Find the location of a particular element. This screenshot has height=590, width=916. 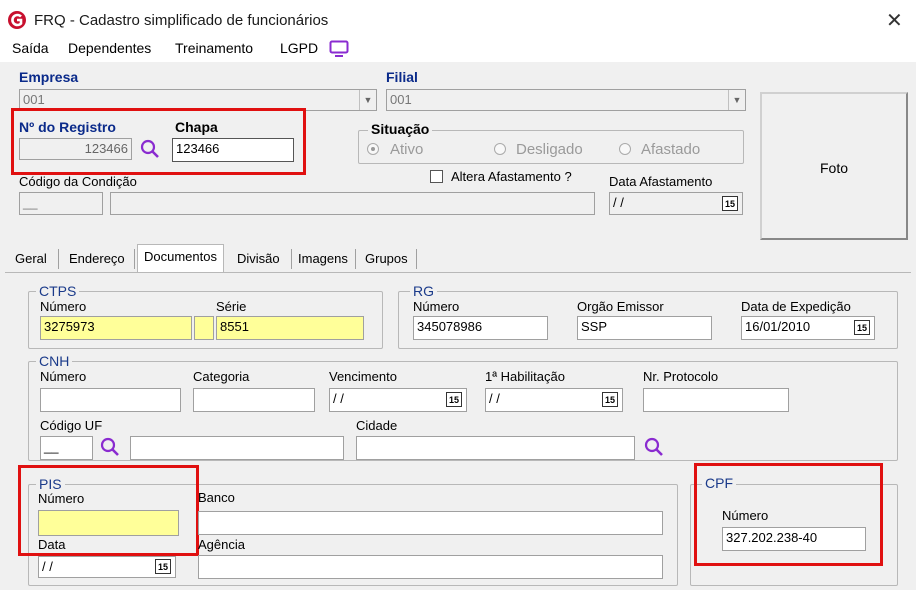

filial-select: 001 ▼ is located at coordinates (566, 100).